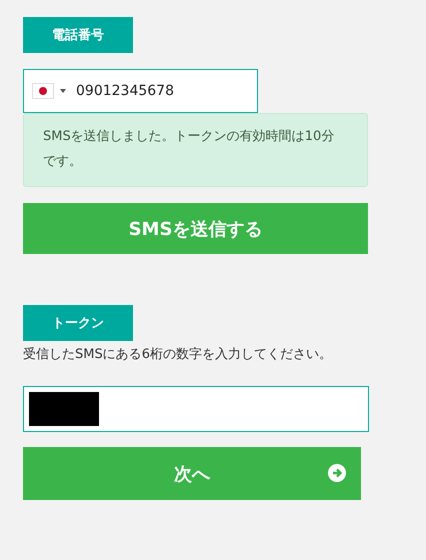  Describe the element at coordinates (178, 355) in the screenshot. I see `instruction-text: 受信したSMSにある6桁の数字を入力してください。` at that location.